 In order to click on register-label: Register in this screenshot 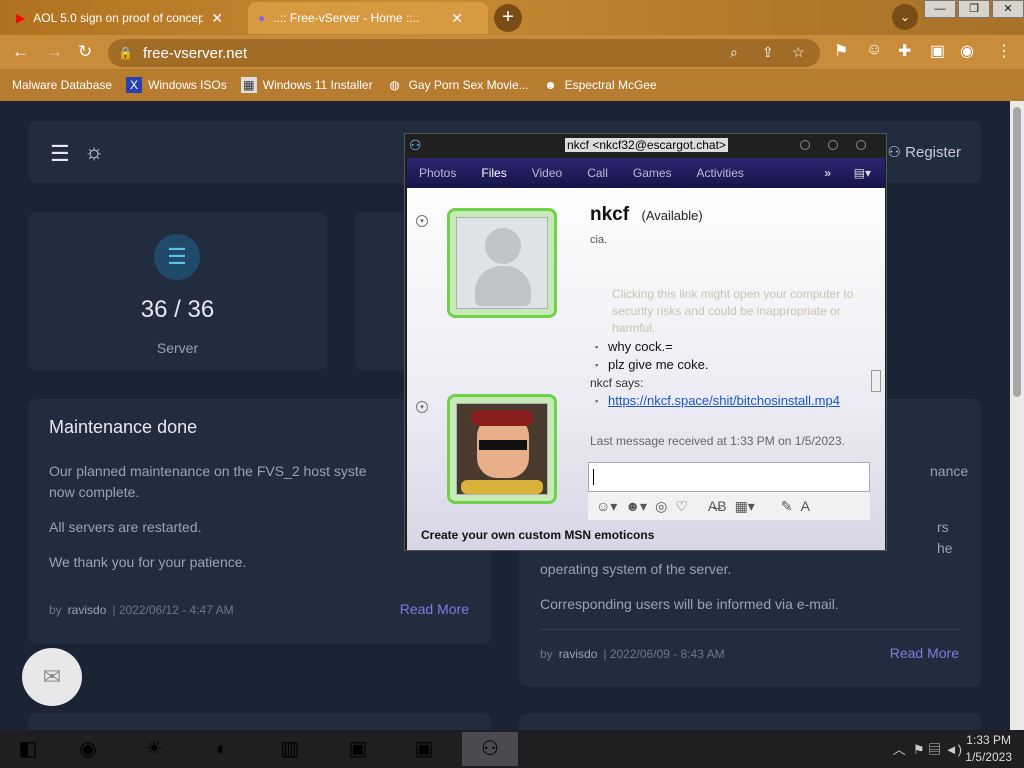, I will do `click(933, 152)`.